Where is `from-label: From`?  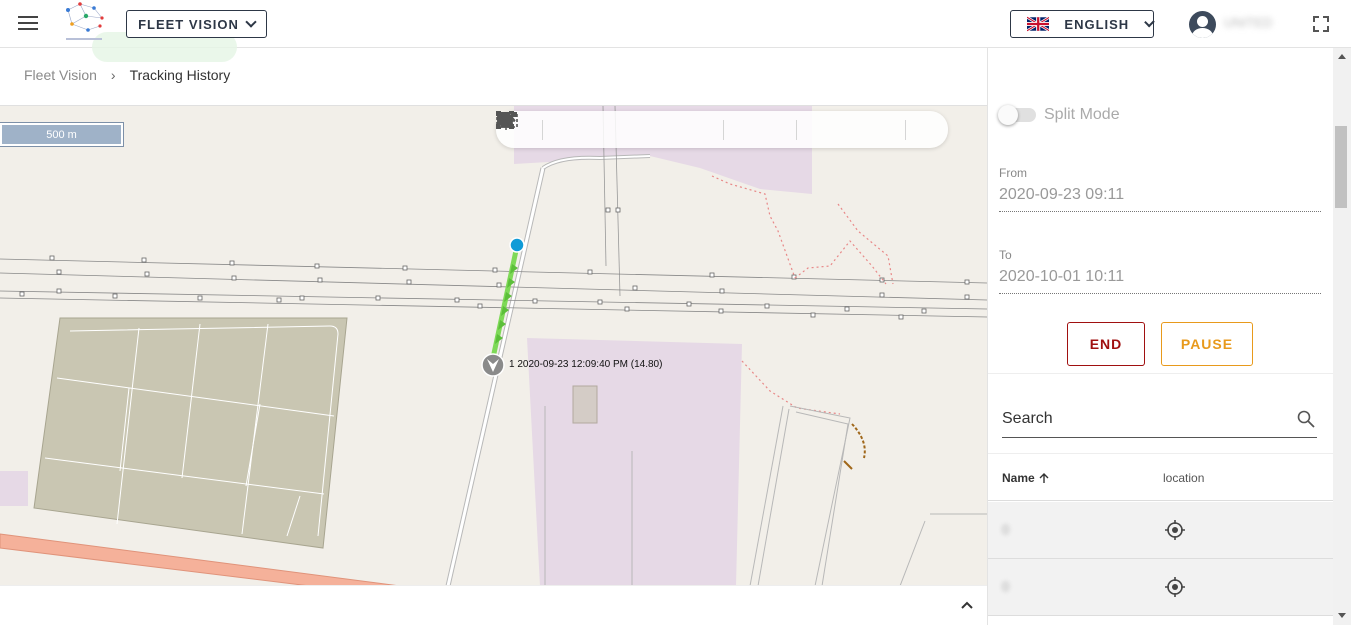 from-label: From is located at coordinates (1013, 173).